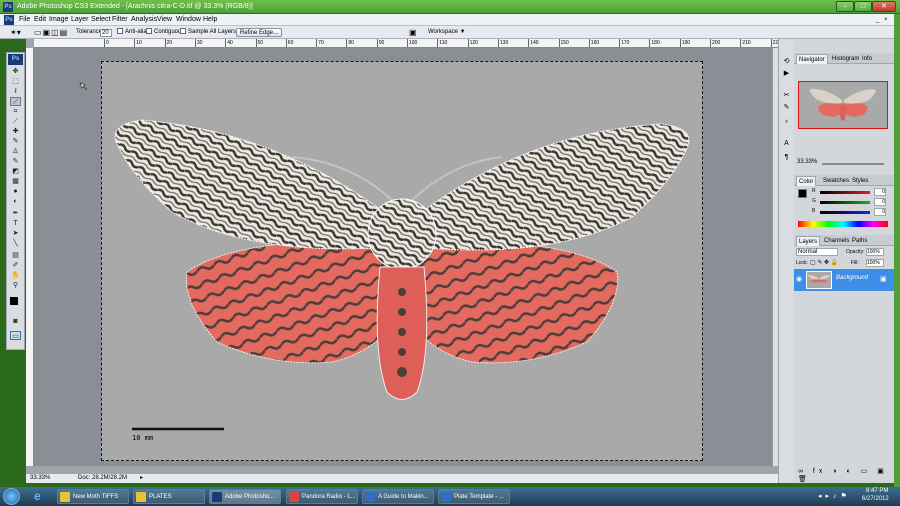  Describe the element at coordinates (144, 20) in the screenshot. I see `menu-analysis: Analysis` at that location.